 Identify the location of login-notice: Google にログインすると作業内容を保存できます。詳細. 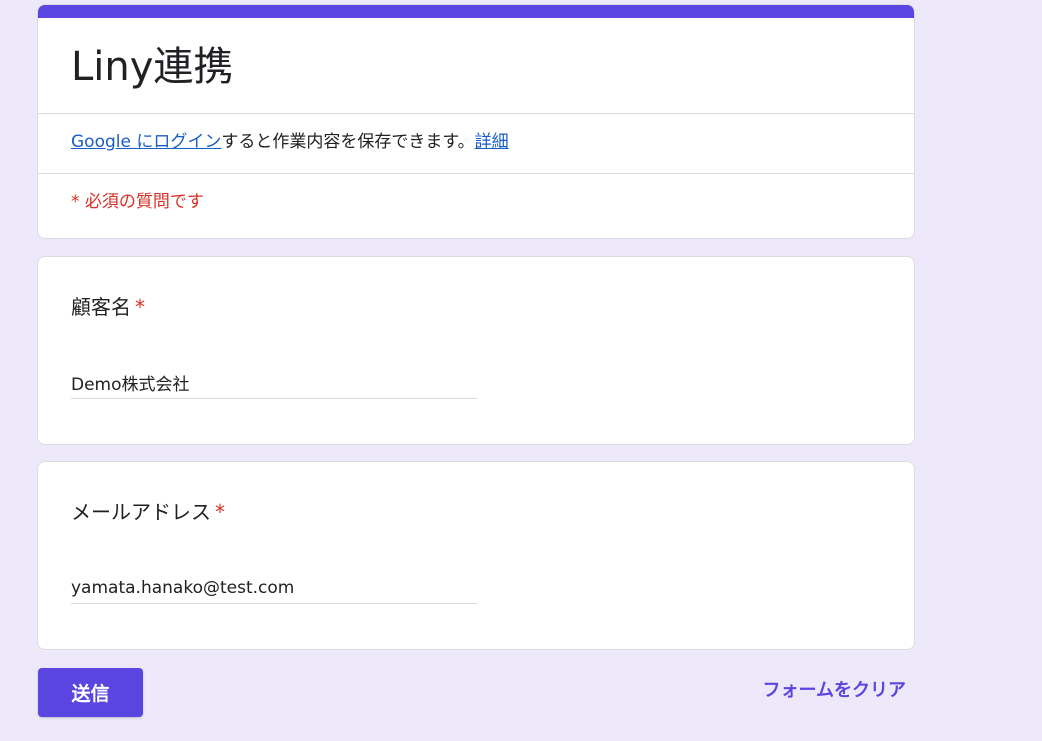
(290, 142).